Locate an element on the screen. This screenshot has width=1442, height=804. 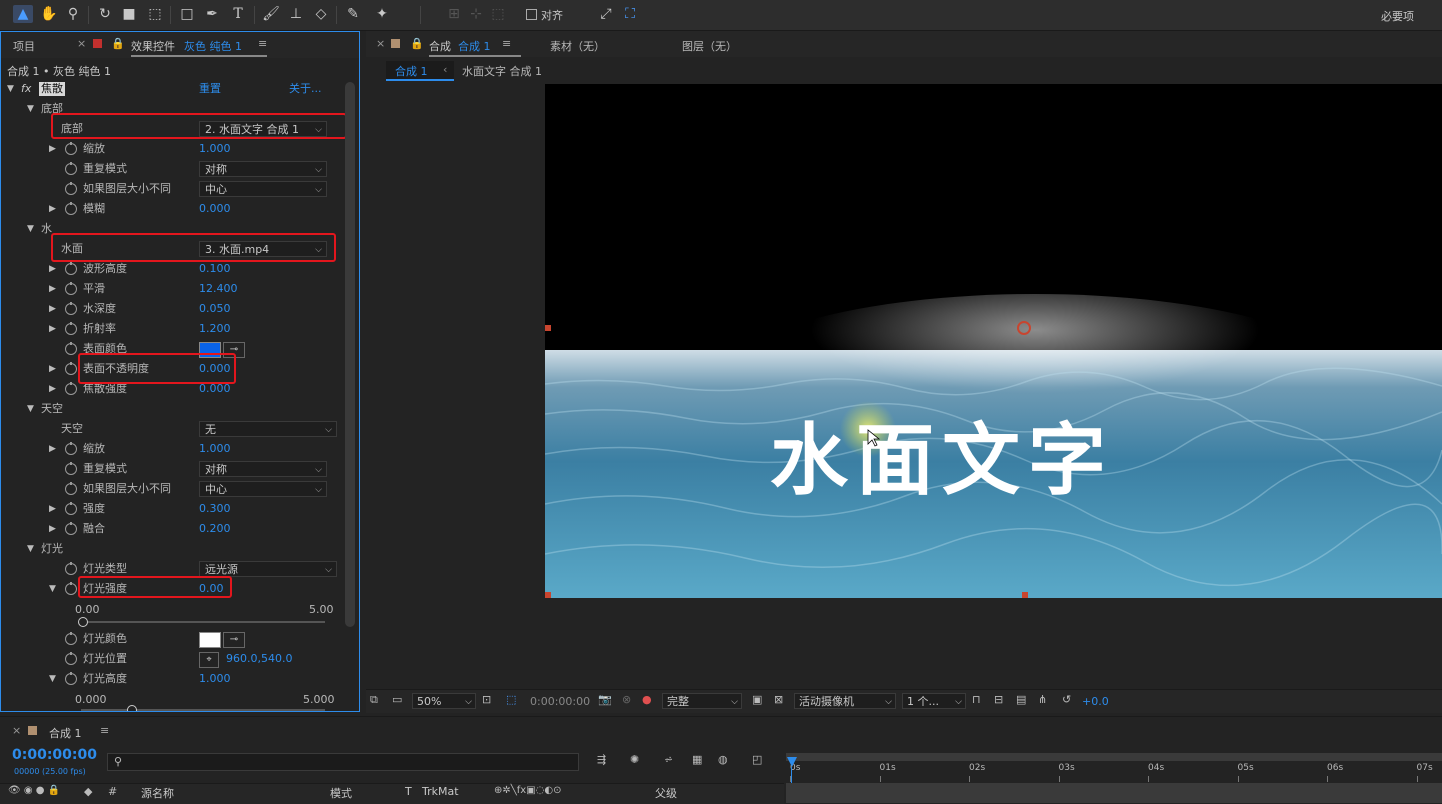
comp-mini-flowchart-icon: ⇶ is located at coordinates (601, 759).